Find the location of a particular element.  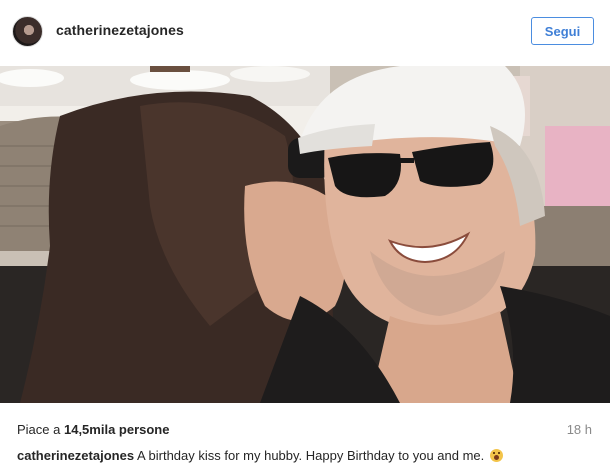

likes-prefix: Piace a is located at coordinates (40, 429).